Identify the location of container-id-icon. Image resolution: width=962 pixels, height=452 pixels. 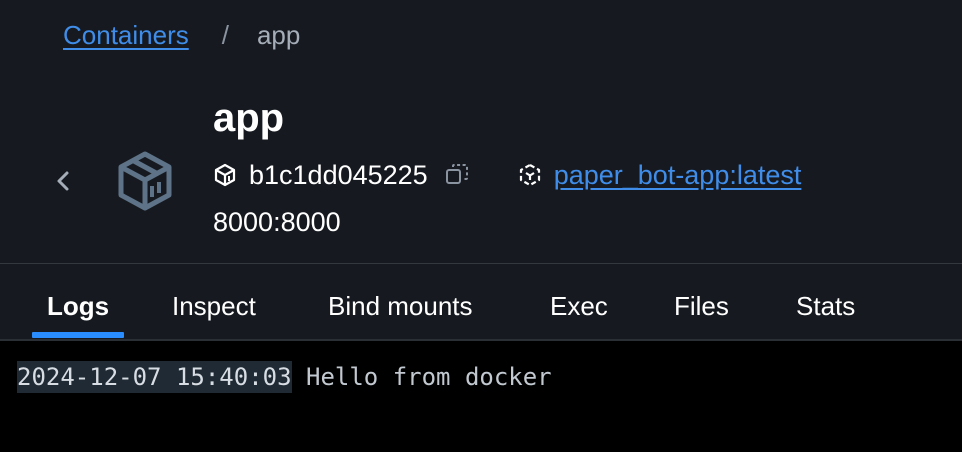
(225, 175).